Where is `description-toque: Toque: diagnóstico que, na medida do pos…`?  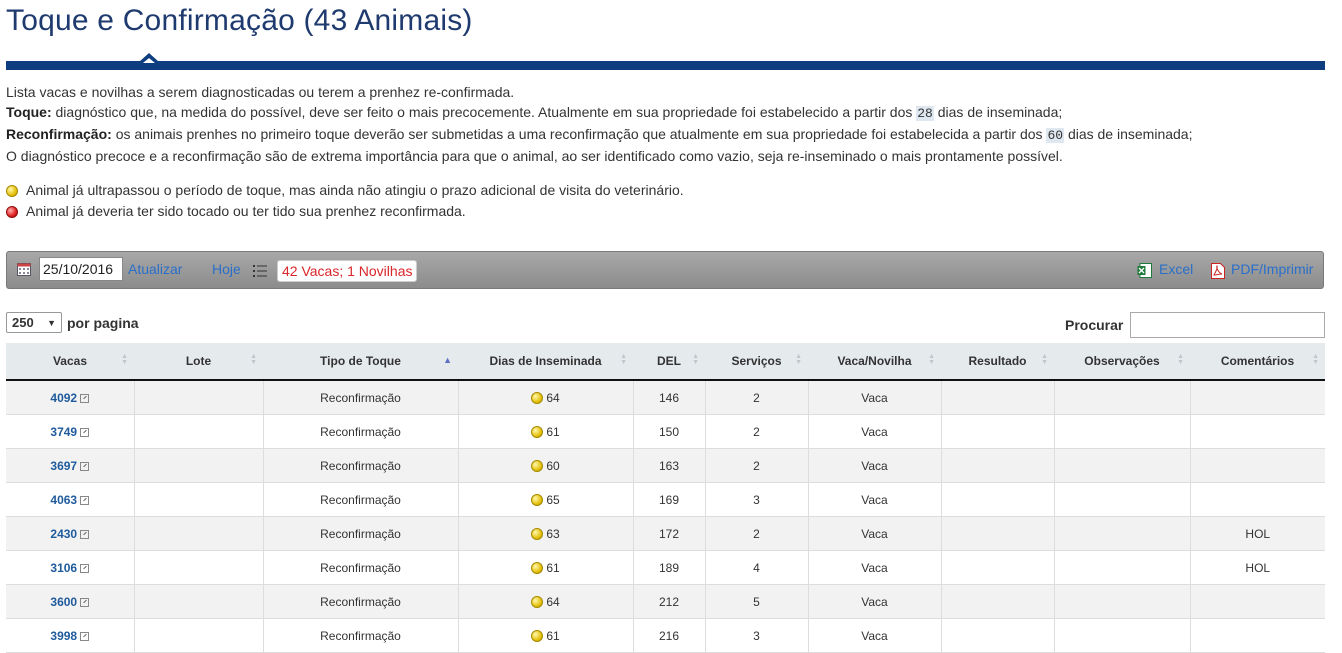 description-toque: Toque: diagnóstico que, na medida do pos… is located at coordinates (534, 112).